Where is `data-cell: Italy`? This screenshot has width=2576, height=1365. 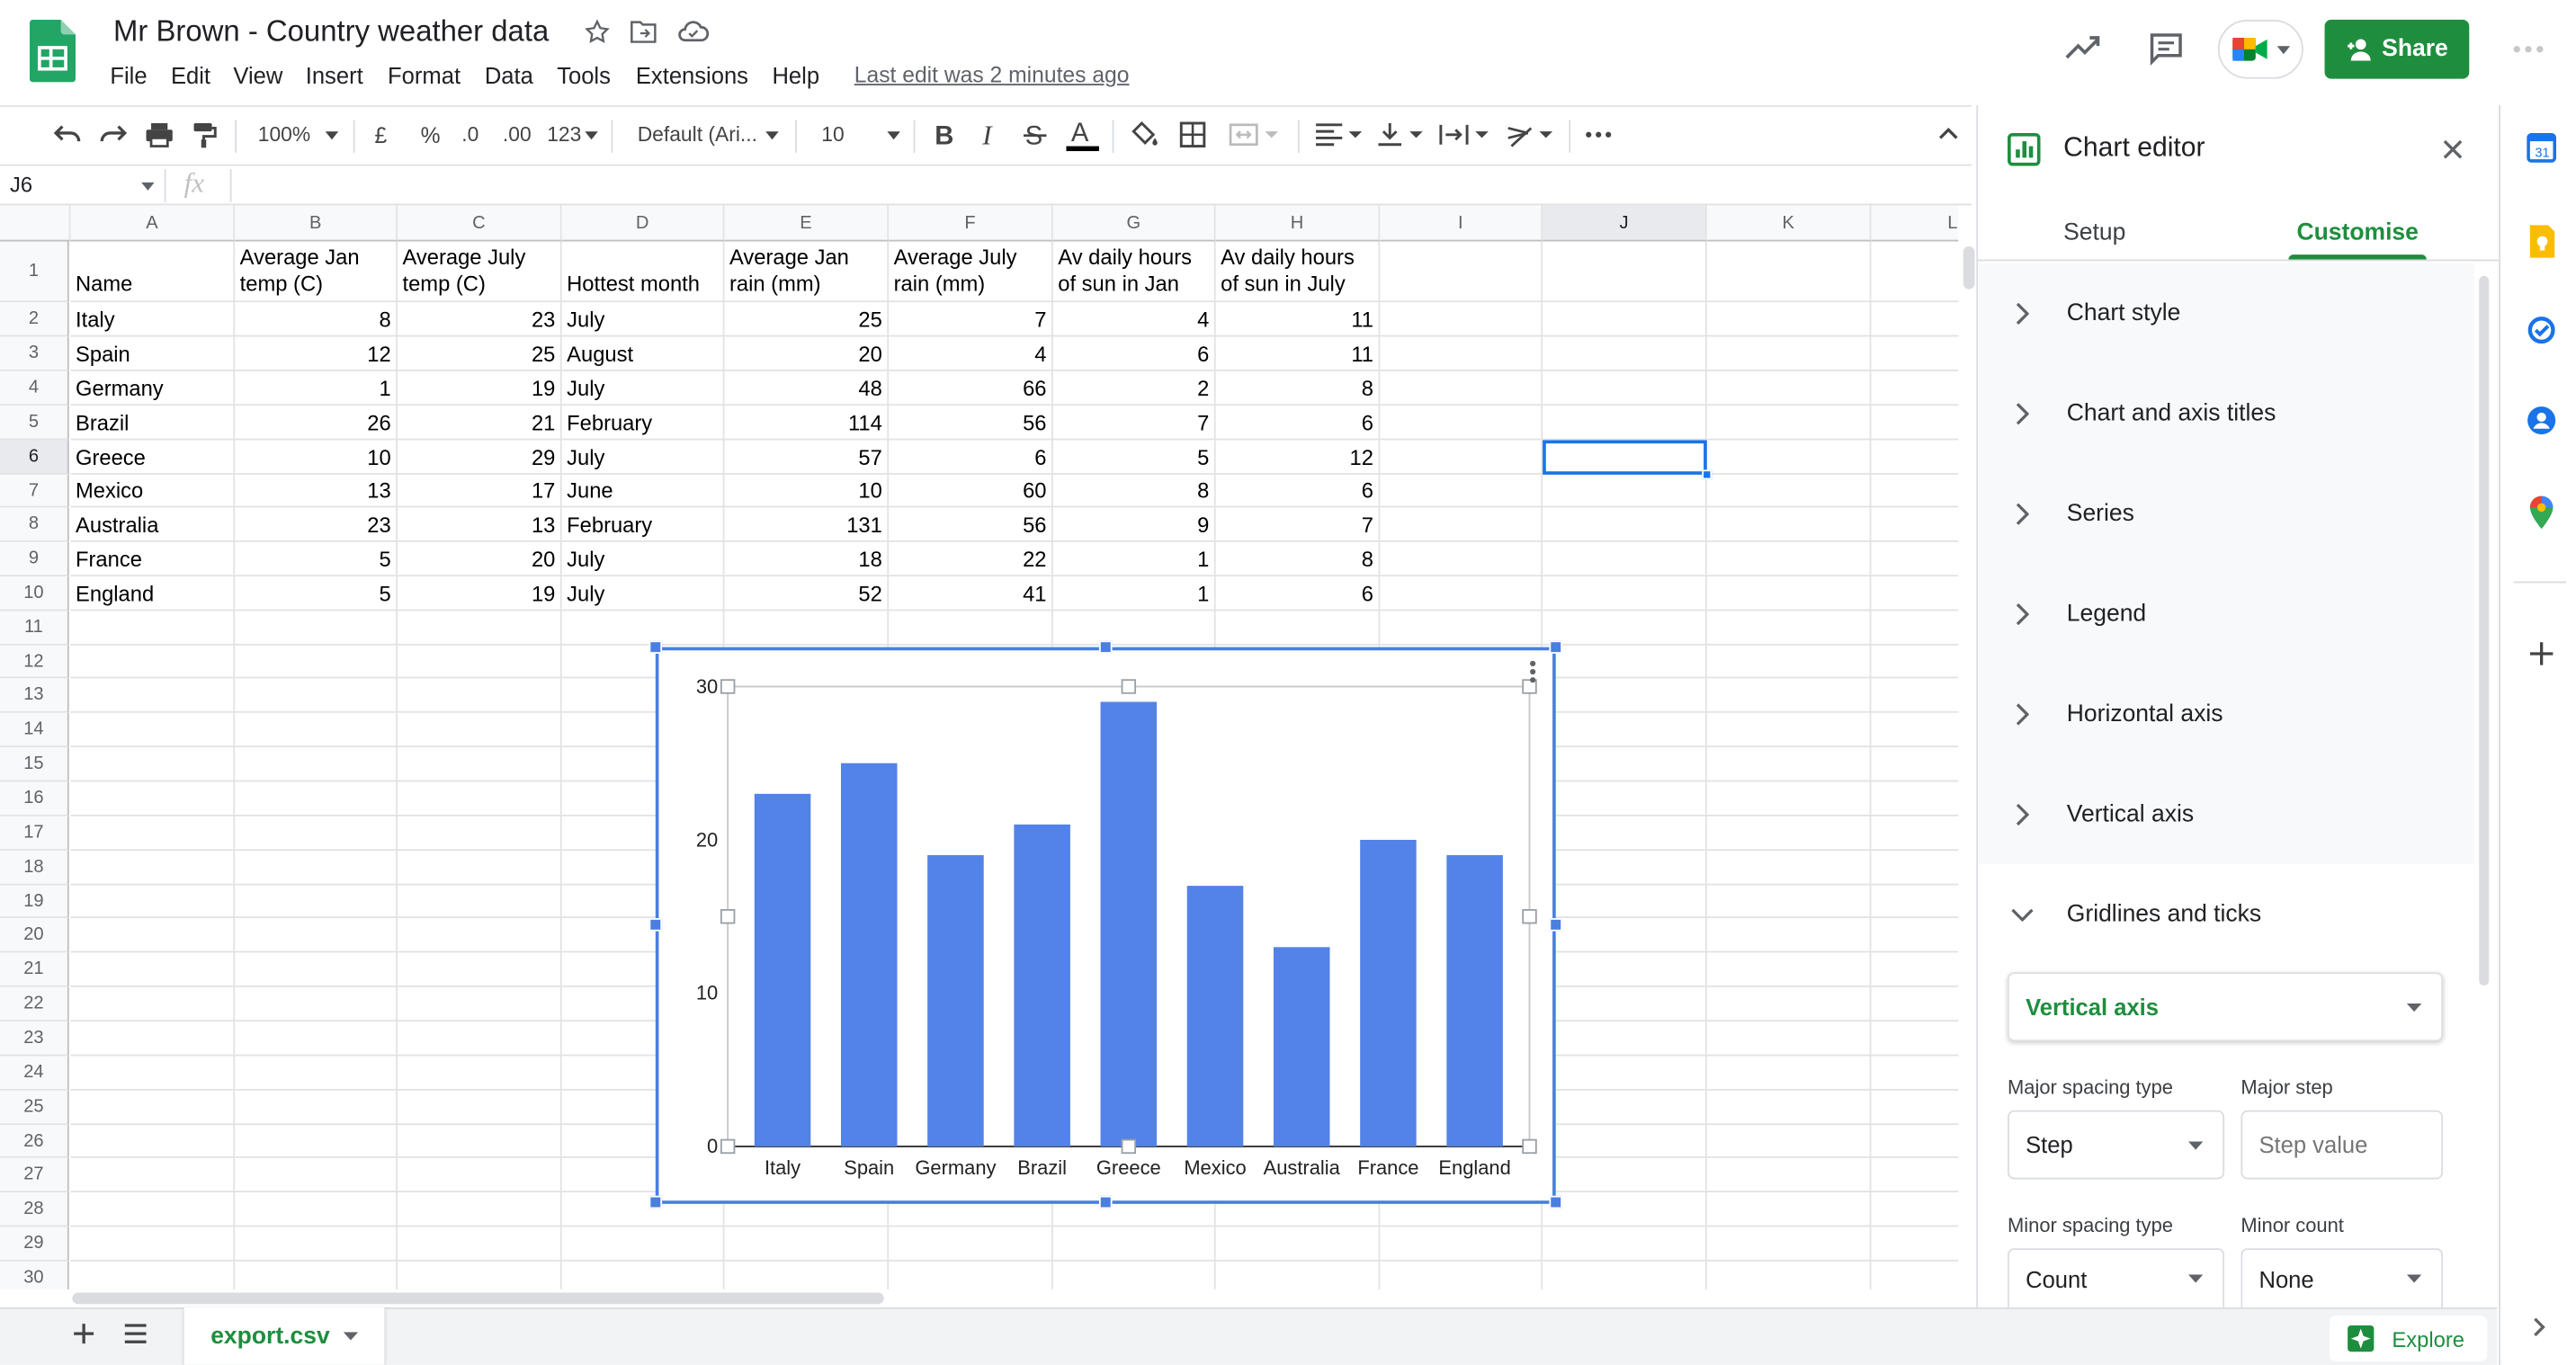 data-cell: Italy is located at coordinates (153, 319).